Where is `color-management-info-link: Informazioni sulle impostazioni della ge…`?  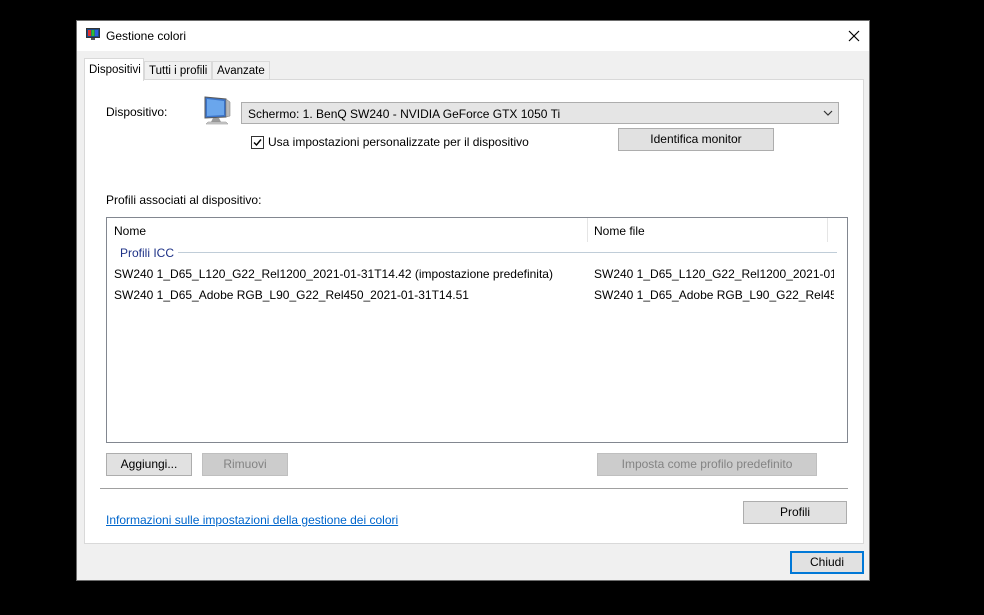
color-management-info-link: Informazioni sulle impostazioni della ge… is located at coordinates (252, 520).